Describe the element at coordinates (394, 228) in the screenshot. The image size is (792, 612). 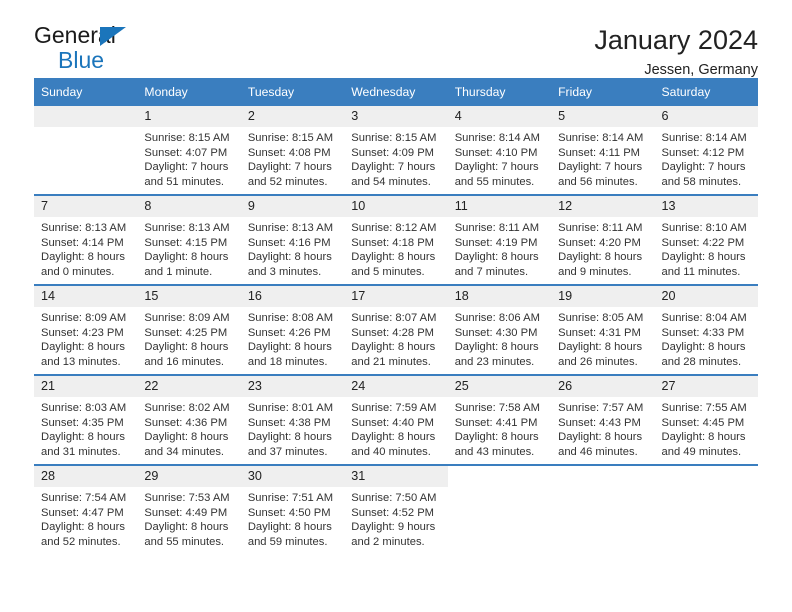
I see `sunrise-text: Sunrise: 8:12 AM` at that location.